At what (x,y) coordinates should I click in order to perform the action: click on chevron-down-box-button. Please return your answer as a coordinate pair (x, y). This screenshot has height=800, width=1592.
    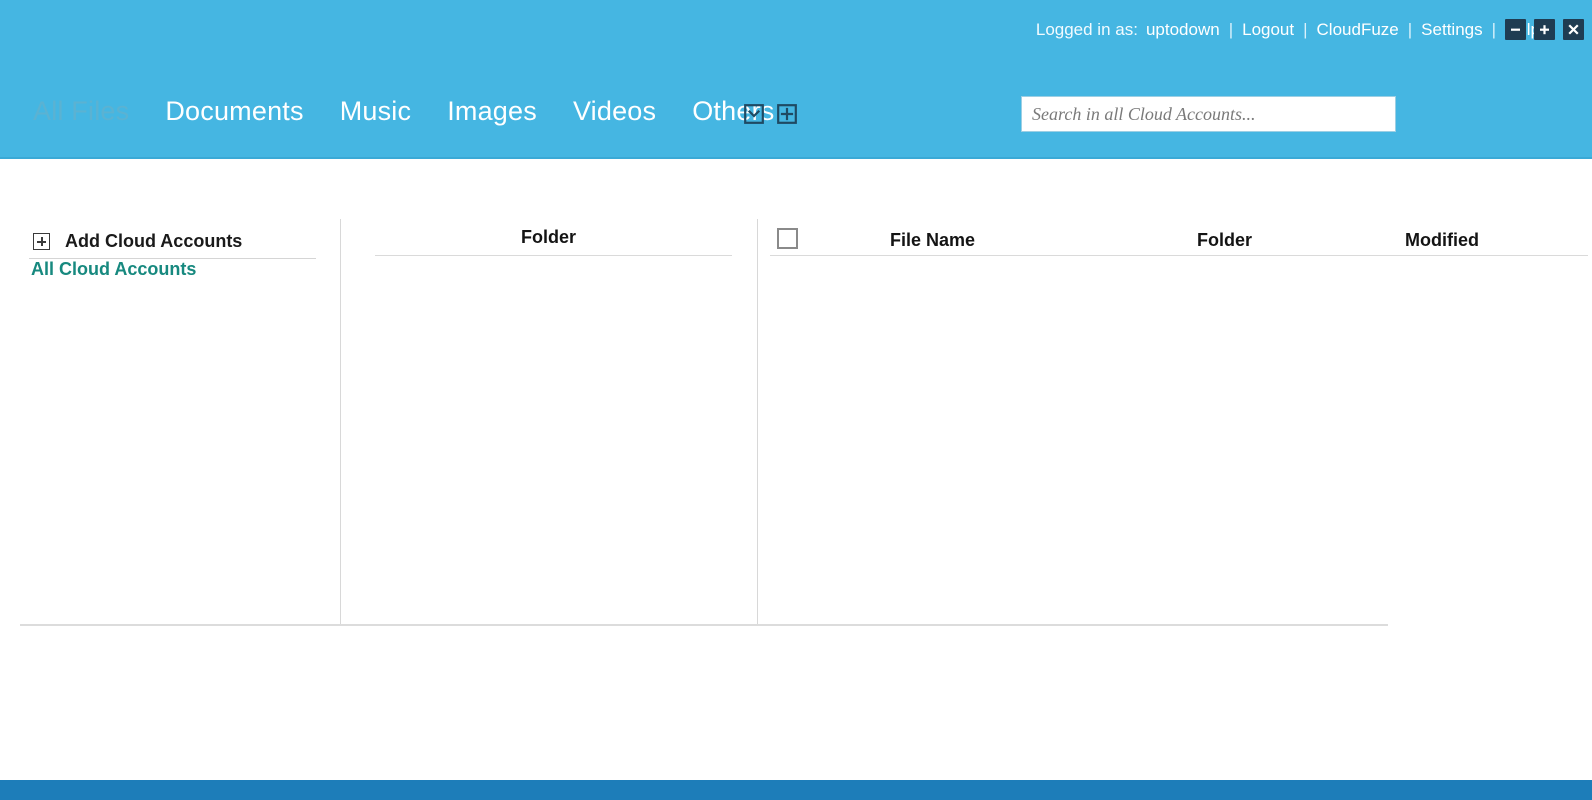
    Looking at the image, I should click on (754, 114).